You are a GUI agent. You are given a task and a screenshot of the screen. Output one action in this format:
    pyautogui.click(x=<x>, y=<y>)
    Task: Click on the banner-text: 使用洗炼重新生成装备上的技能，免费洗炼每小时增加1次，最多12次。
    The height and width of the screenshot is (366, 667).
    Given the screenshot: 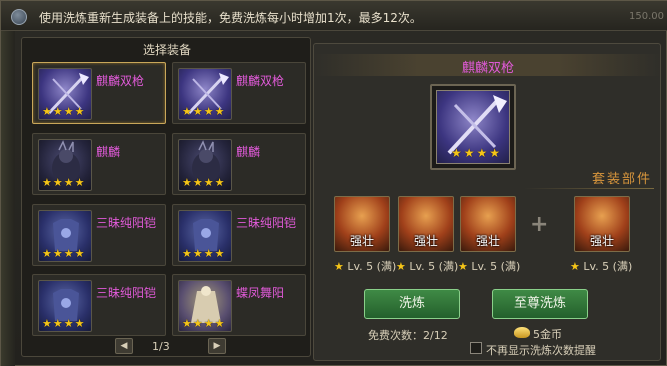 What is the action you would take?
    pyautogui.click(x=230, y=18)
    